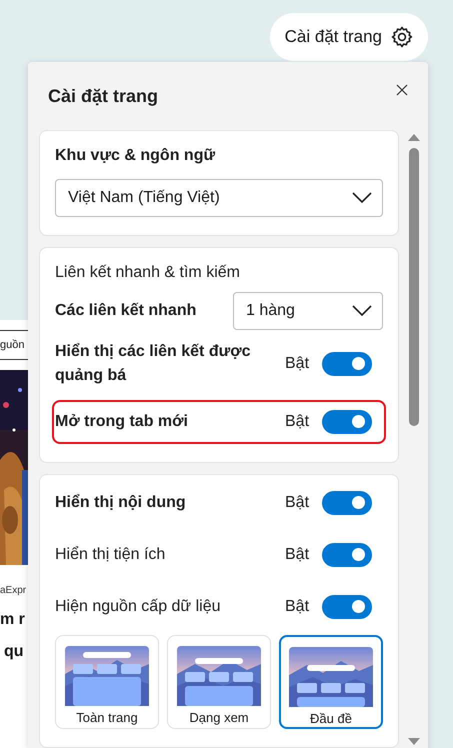  What do you see at coordinates (13, 652) in the screenshot?
I see `headline-text: qu` at bounding box center [13, 652].